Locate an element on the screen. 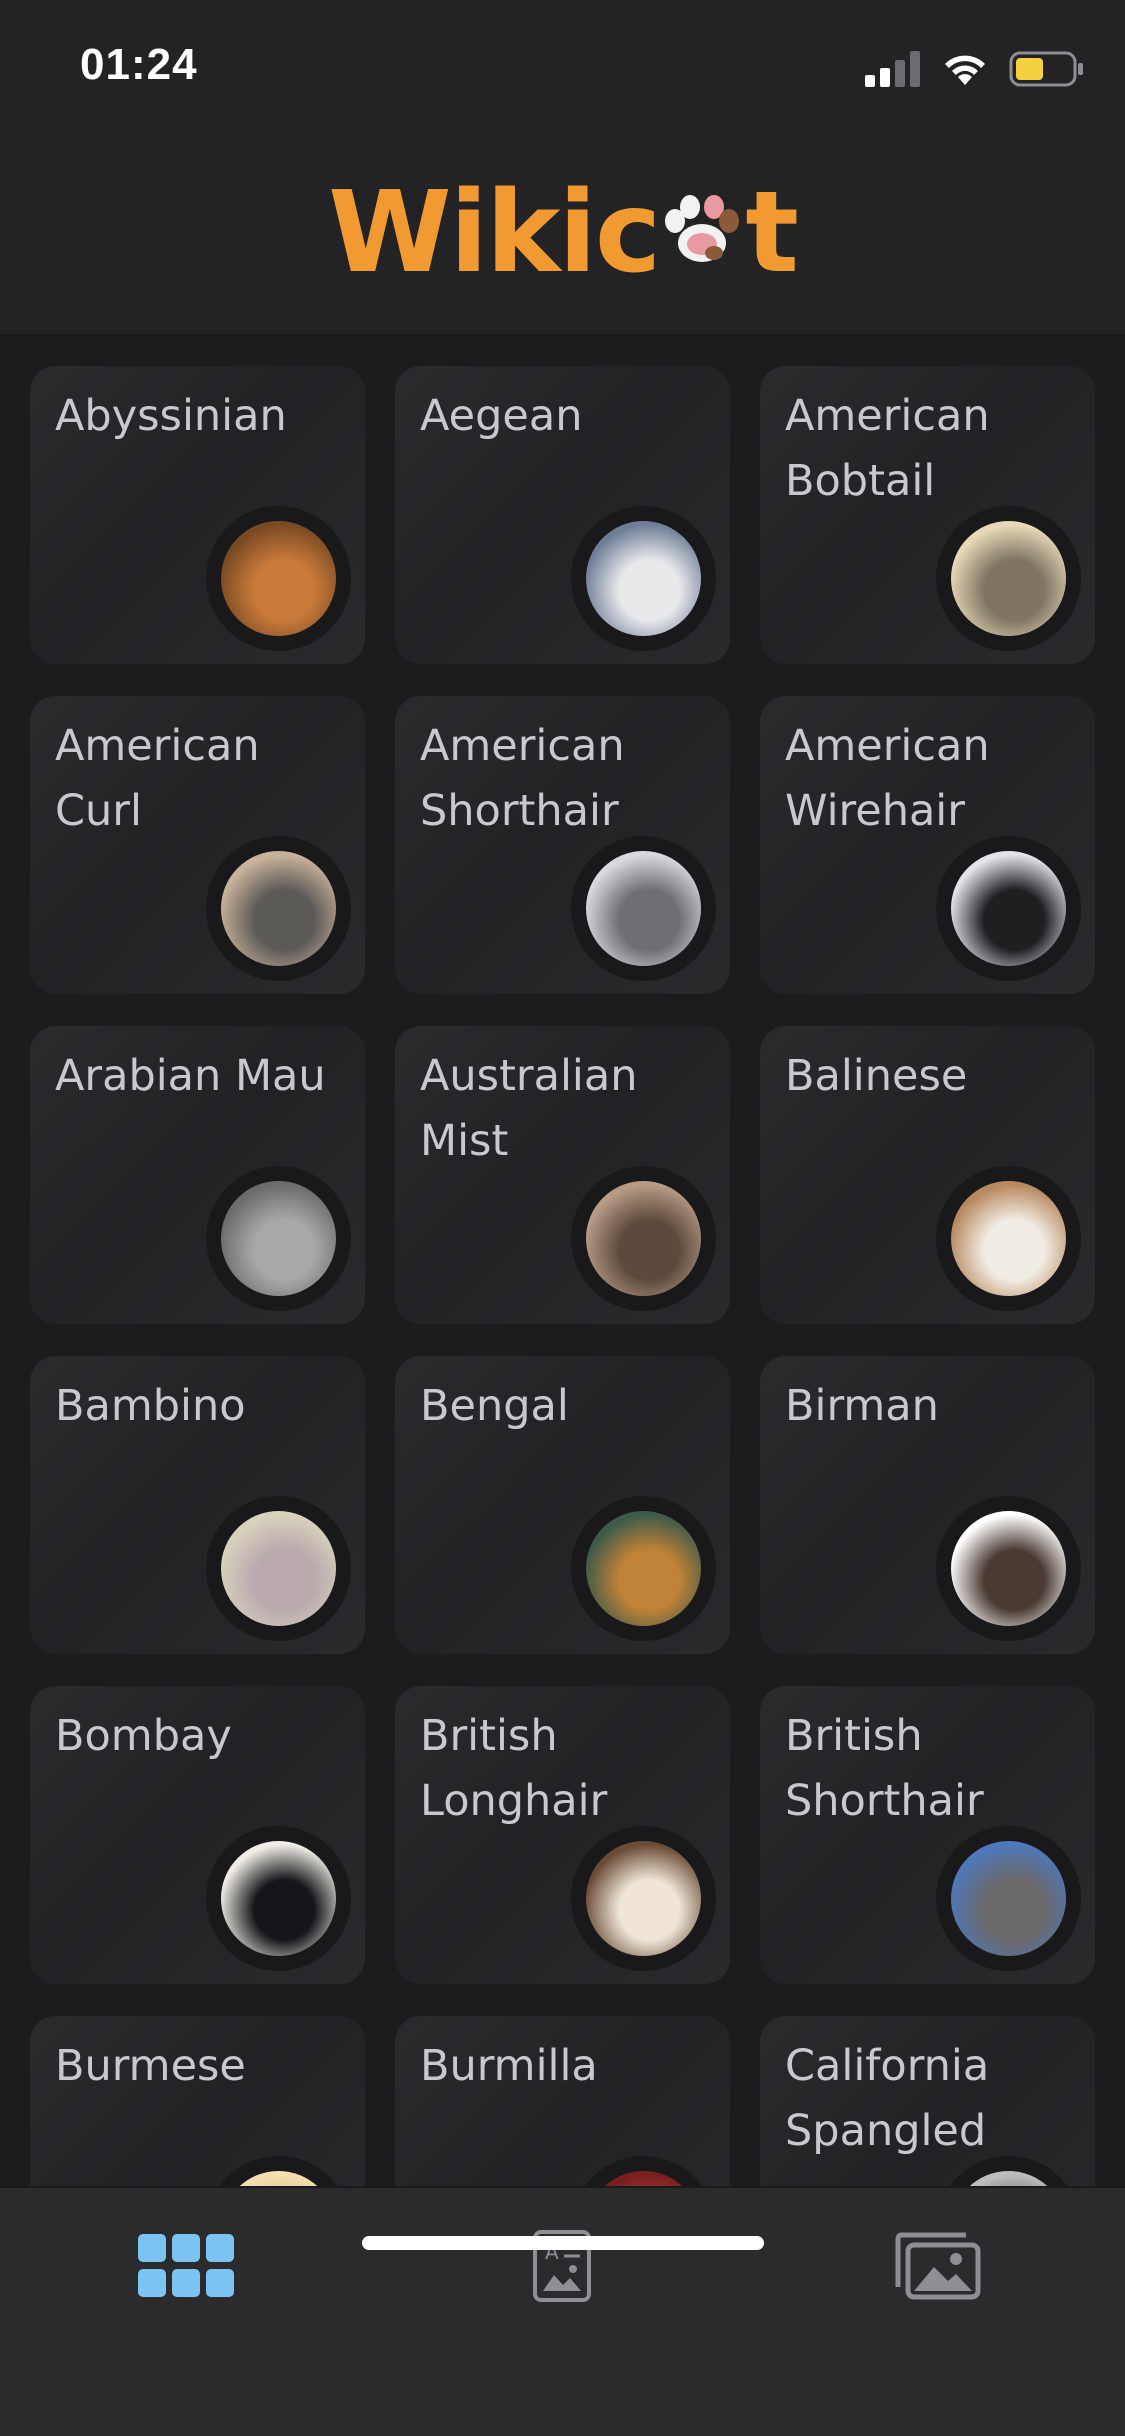  breed-card: Bengal is located at coordinates (562, 1505).